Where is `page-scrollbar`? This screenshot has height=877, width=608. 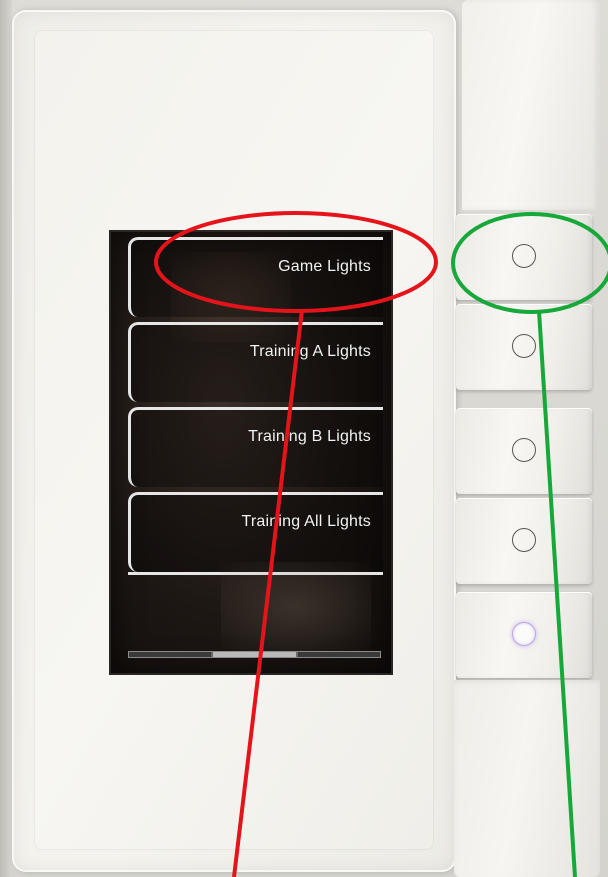 page-scrollbar is located at coordinates (254, 654).